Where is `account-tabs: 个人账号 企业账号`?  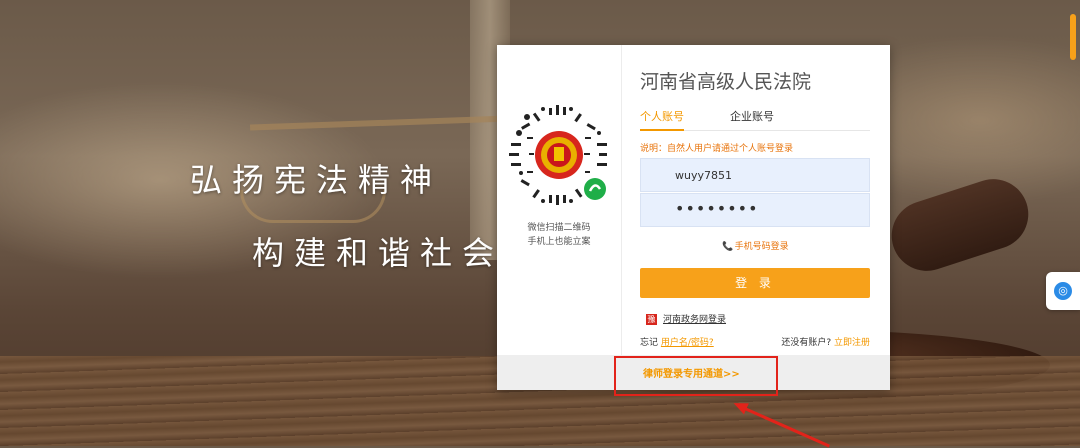
account-tabs: 个人账号 企业账号 is located at coordinates (755, 119).